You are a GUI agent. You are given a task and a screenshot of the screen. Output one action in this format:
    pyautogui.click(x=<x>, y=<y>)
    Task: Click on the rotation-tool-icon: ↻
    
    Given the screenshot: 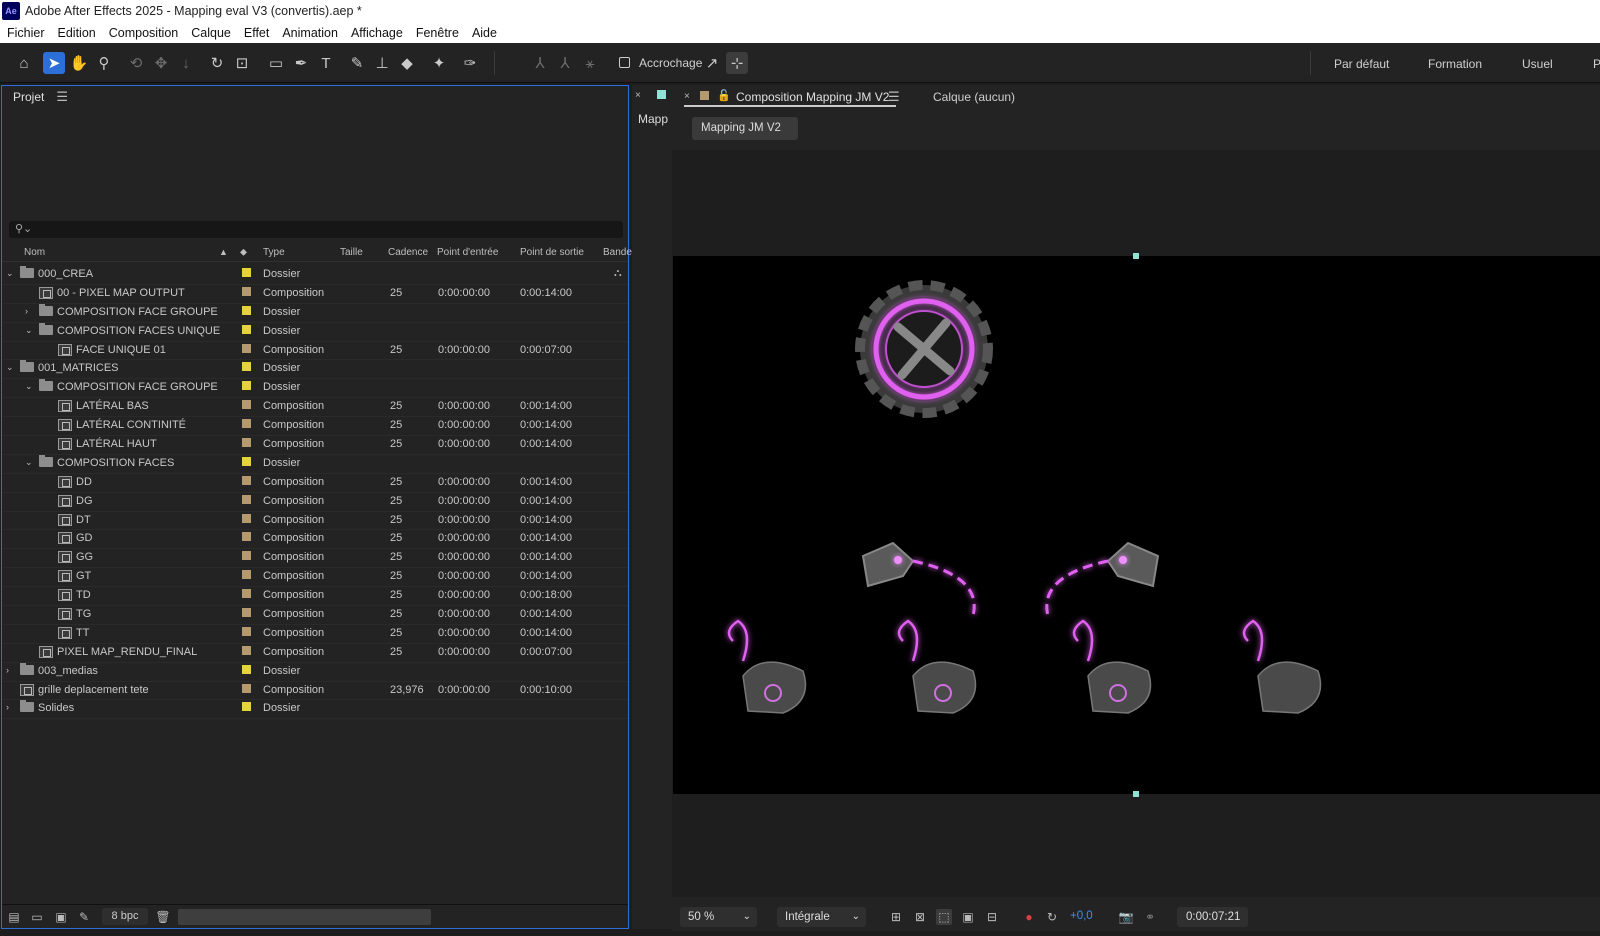 What is the action you would take?
    pyautogui.click(x=217, y=63)
    